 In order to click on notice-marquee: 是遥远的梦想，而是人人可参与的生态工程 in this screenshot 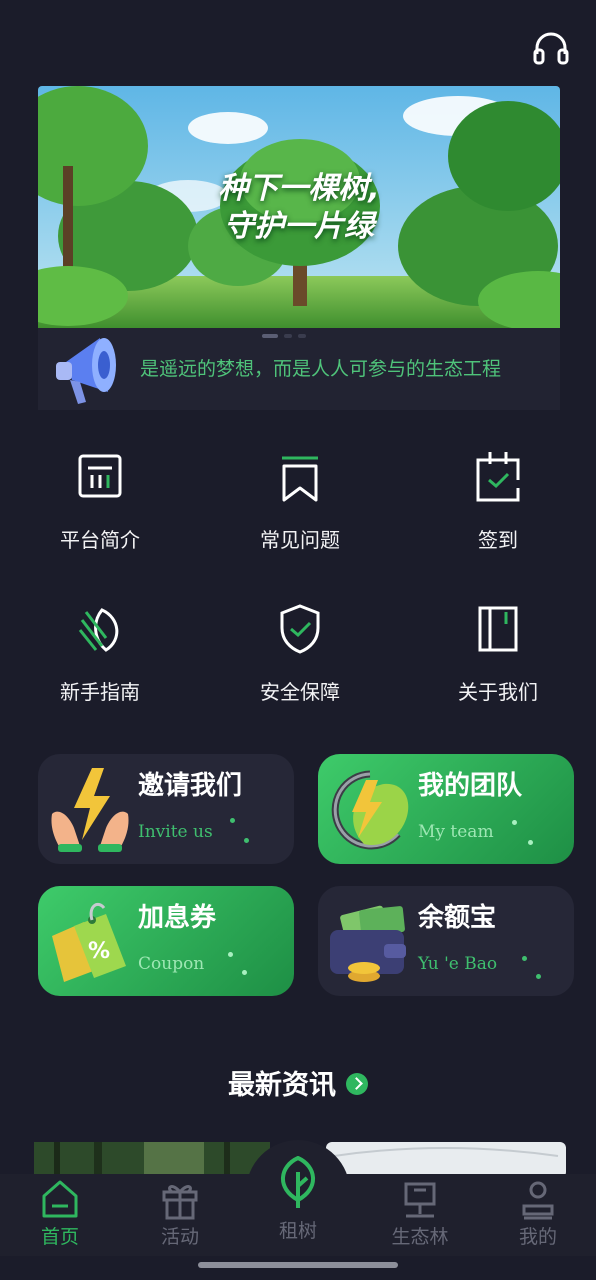, I will do `click(299, 369)`.